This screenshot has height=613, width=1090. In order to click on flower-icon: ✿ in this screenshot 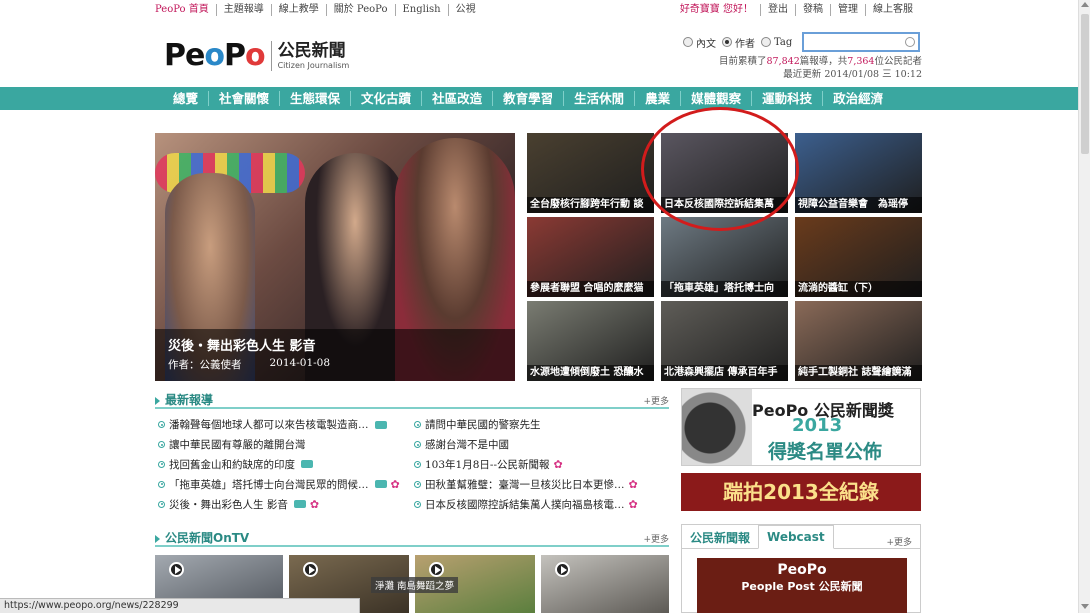, I will do `click(633, 484)`.